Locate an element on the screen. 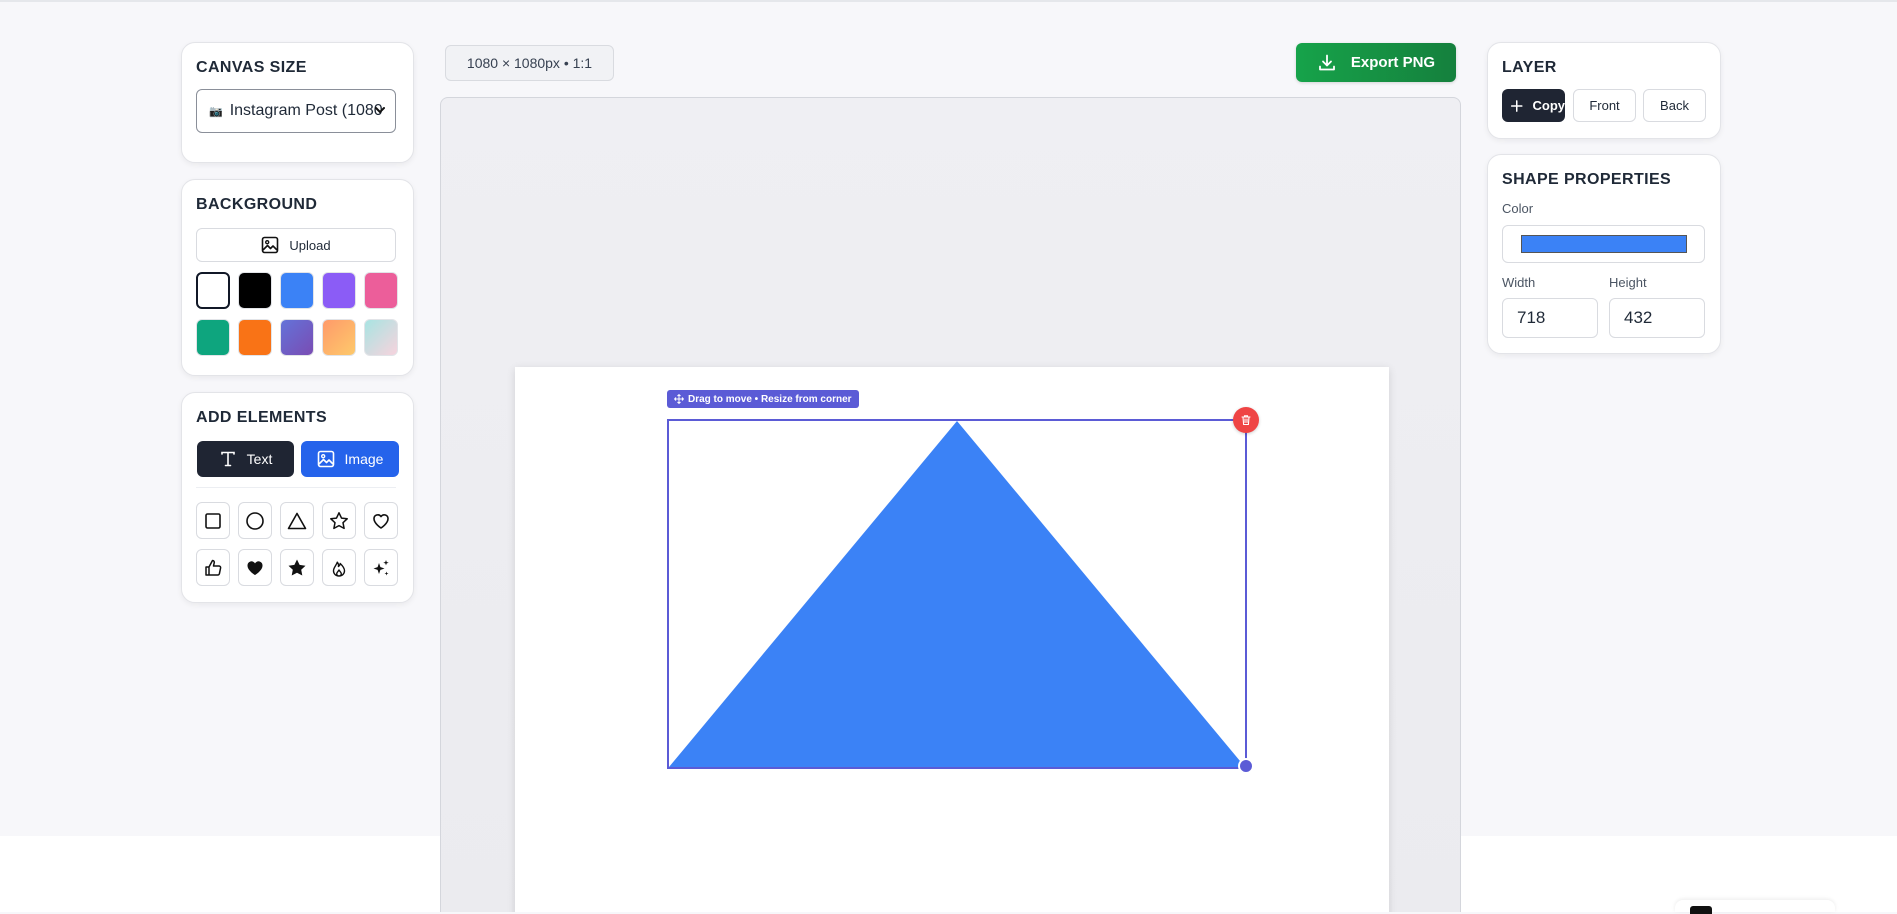  swatch-white is located at coordinates (213, 290).